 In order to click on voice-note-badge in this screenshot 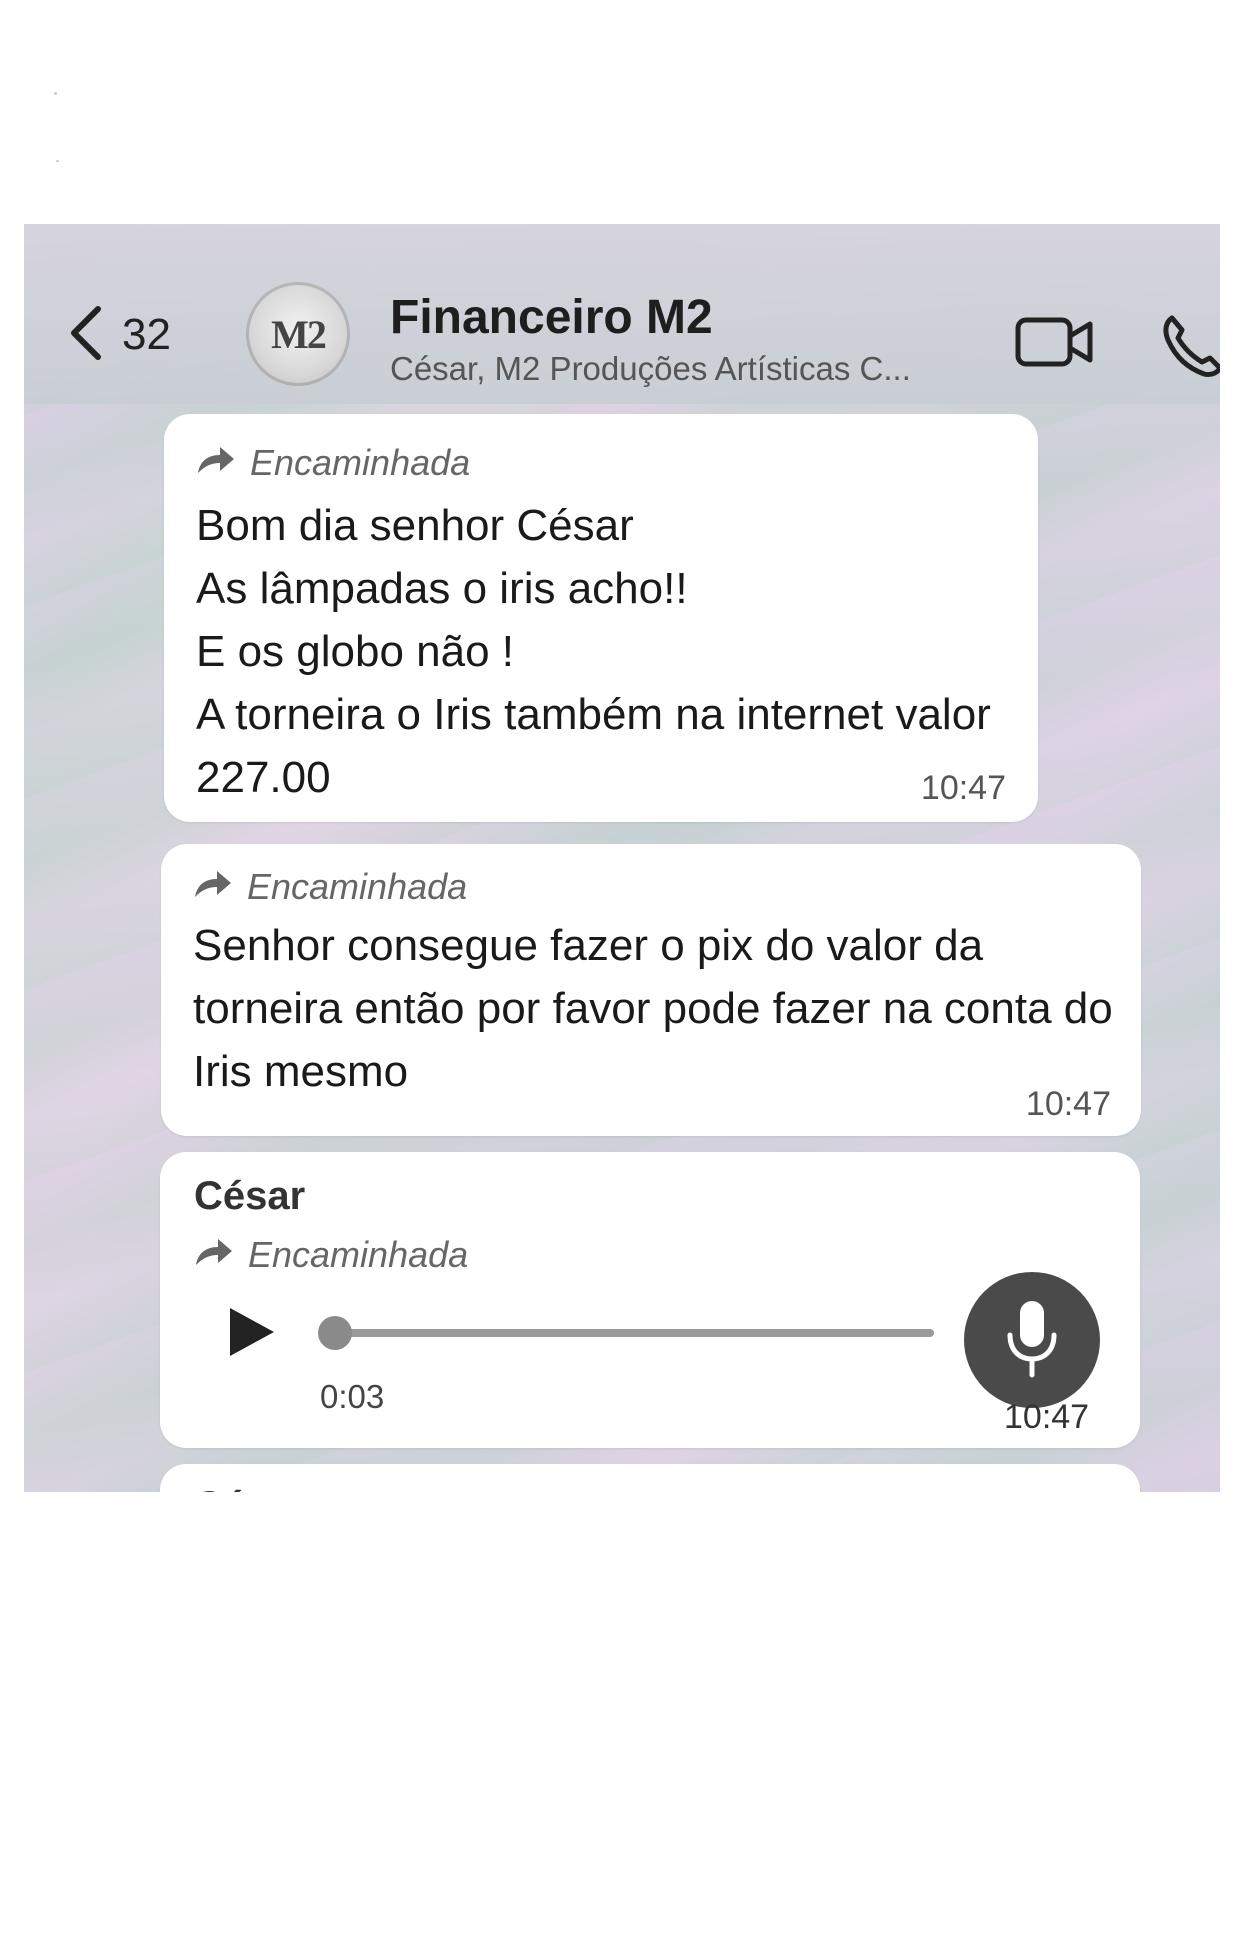, I will do `click(1032, 1340)`.